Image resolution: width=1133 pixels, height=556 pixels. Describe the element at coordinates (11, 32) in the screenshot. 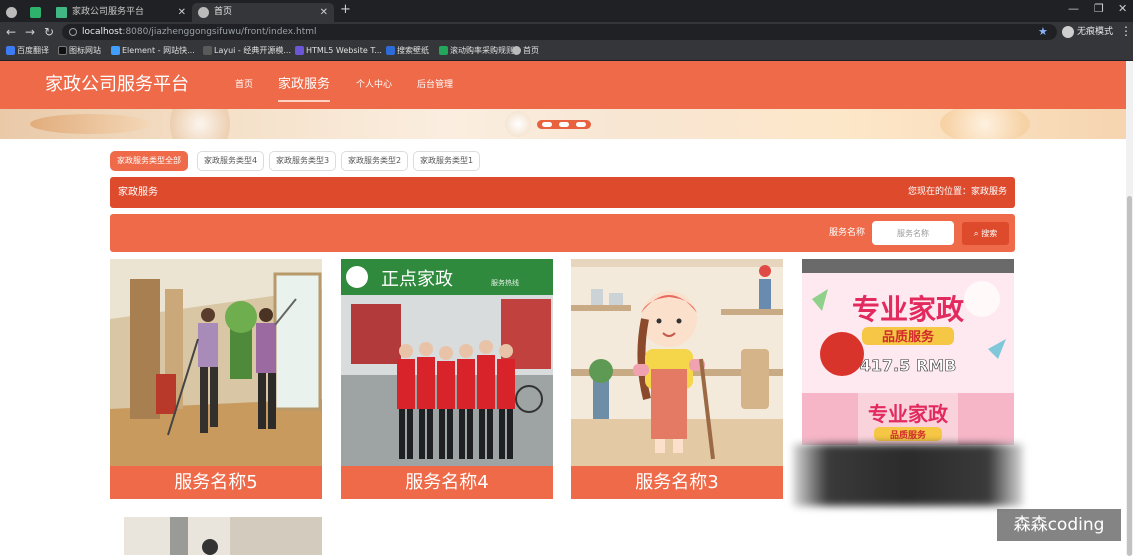

I see `back-icon: ←` at that location.